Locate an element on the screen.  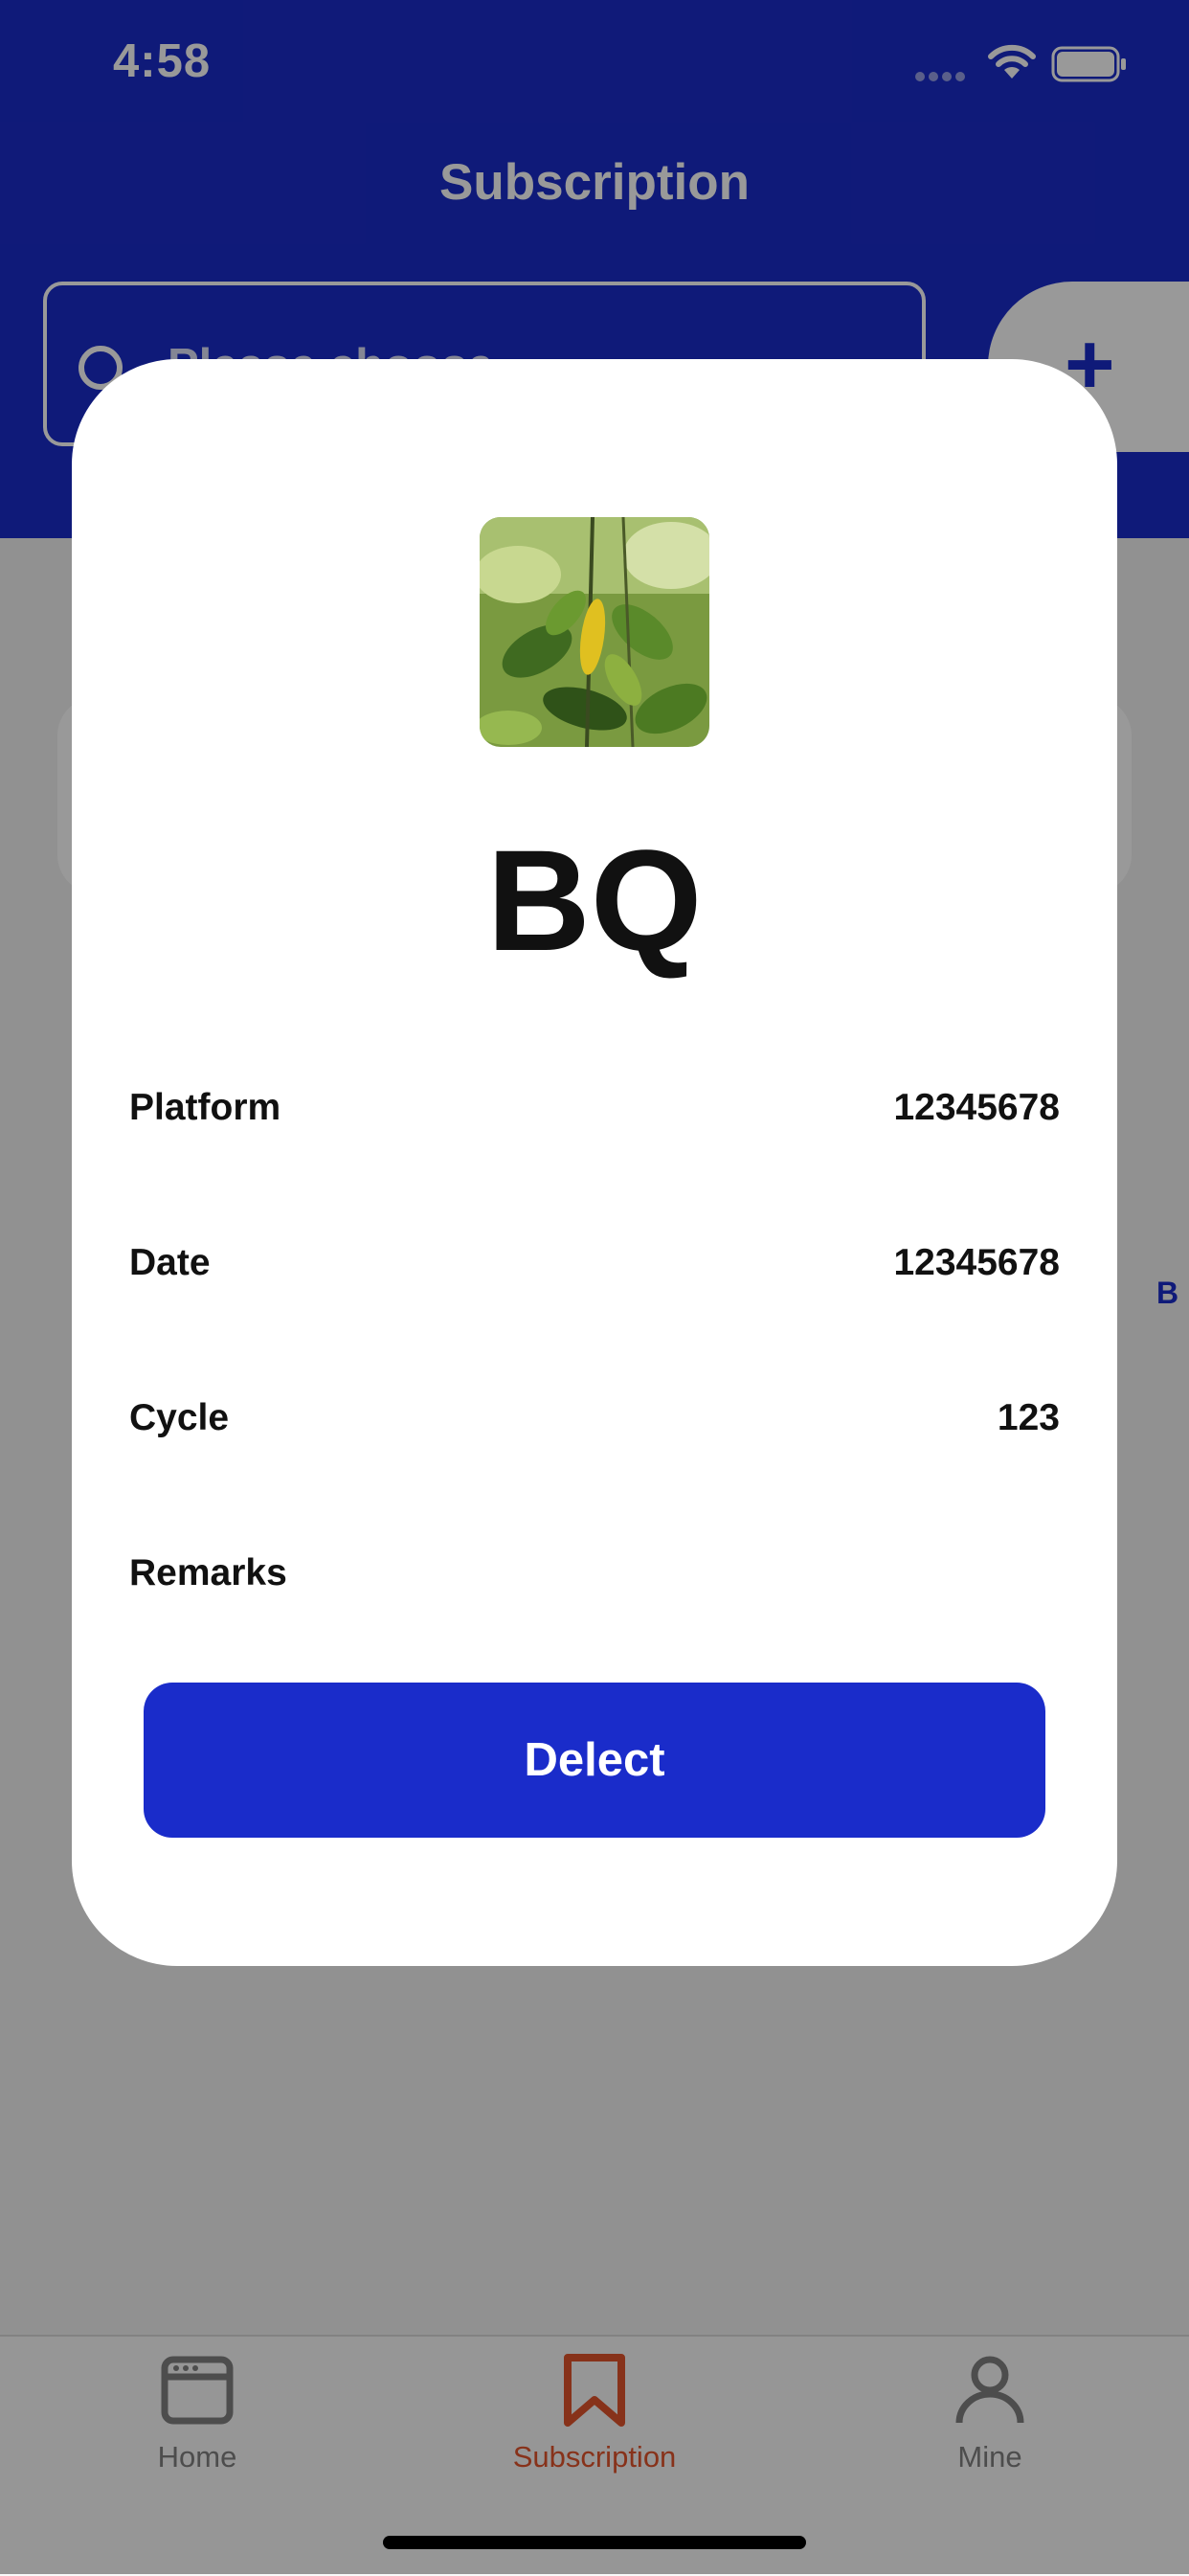
detail-label: Date is located at coordinates (170, 1262).